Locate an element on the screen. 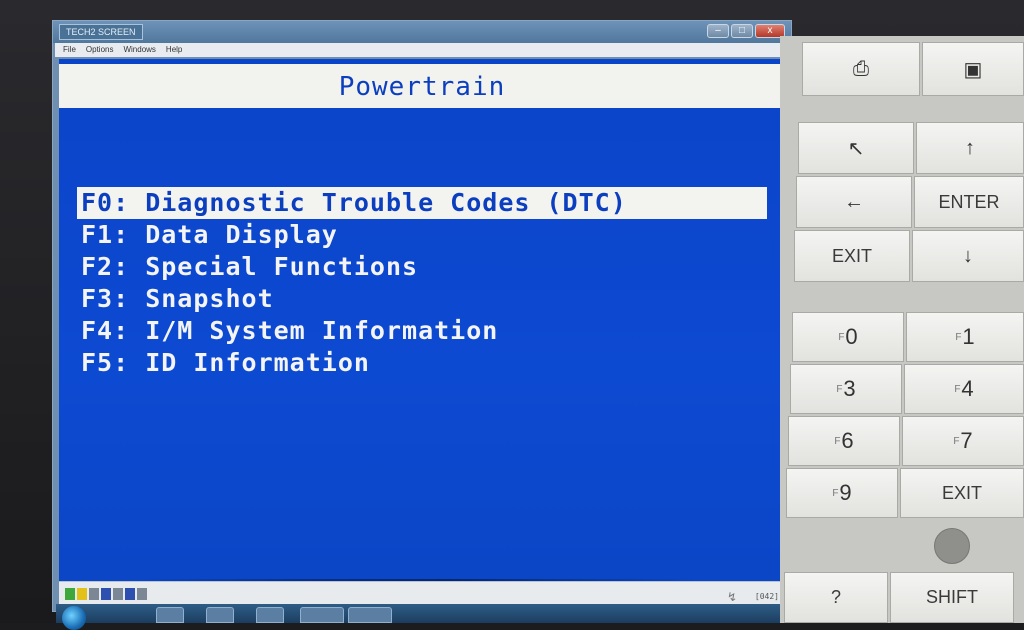 Image resolution: width=1024 pixels, height=630 pixels. f1-key: F 1 is located at coordinates (965, 337).